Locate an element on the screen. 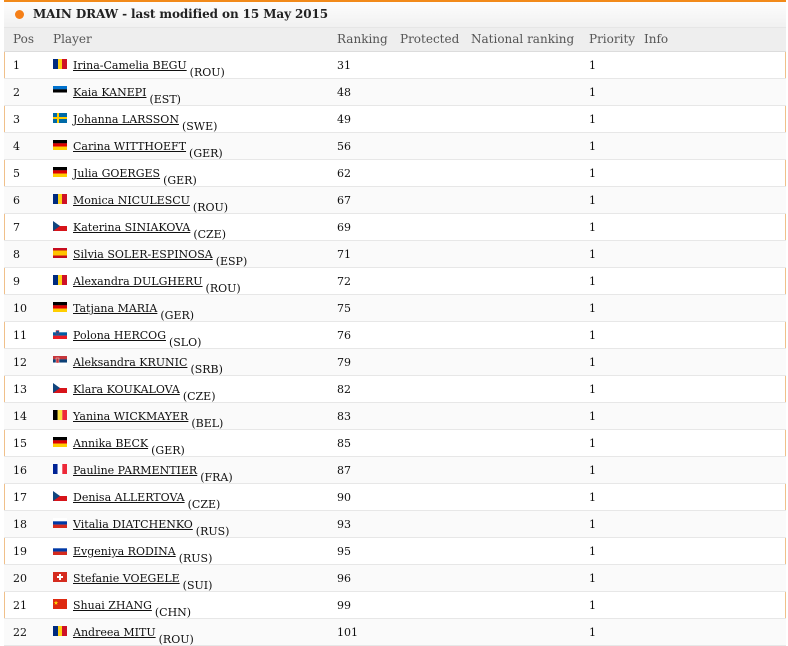 The height and width of the screenshot is (646, 788). row-ranking: 67 is located at coordinates (344, 200).